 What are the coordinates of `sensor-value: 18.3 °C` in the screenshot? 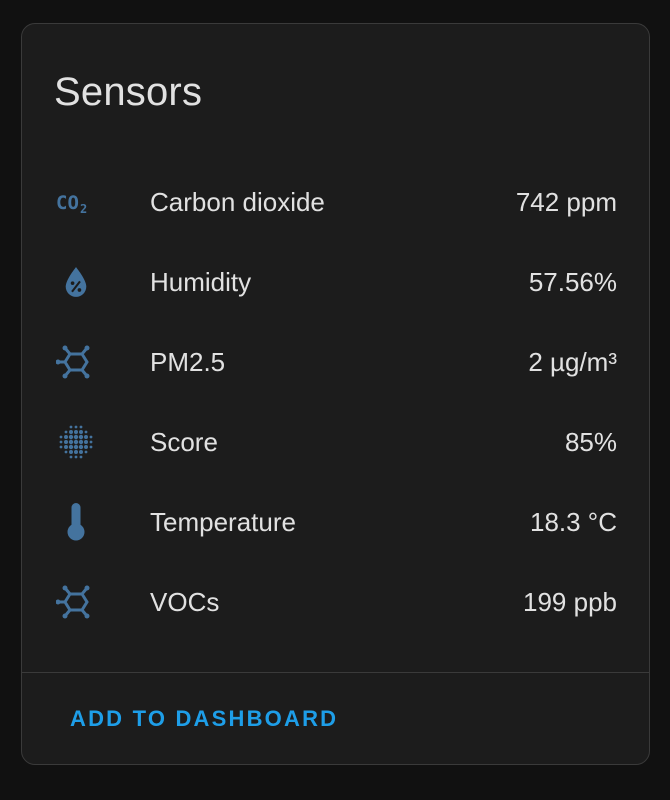 It's located at (573, 522).